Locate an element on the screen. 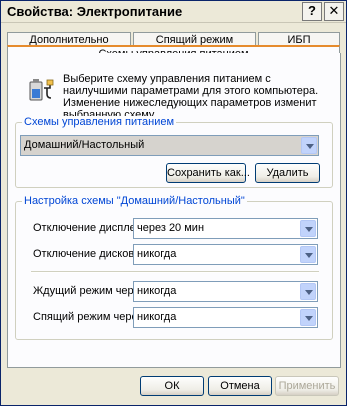  title-bar: Свойства: Электропитание ? ✕ is located at coordinates (173, 12).